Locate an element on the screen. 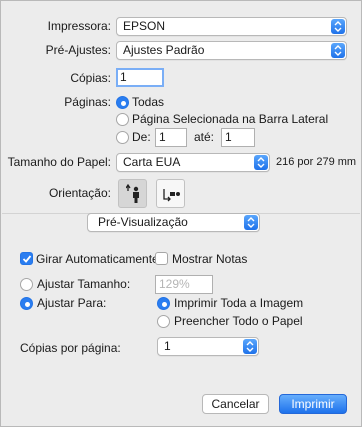  pages-all-radio is located at coordinates (122, 102).